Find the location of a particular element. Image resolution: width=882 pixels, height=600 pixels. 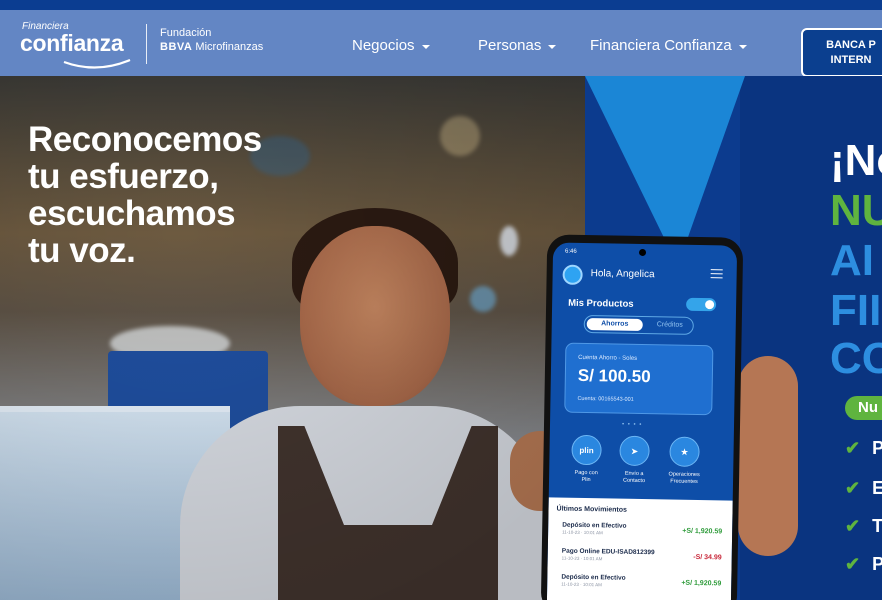

menu-icon is located at coordinates (716, 274).